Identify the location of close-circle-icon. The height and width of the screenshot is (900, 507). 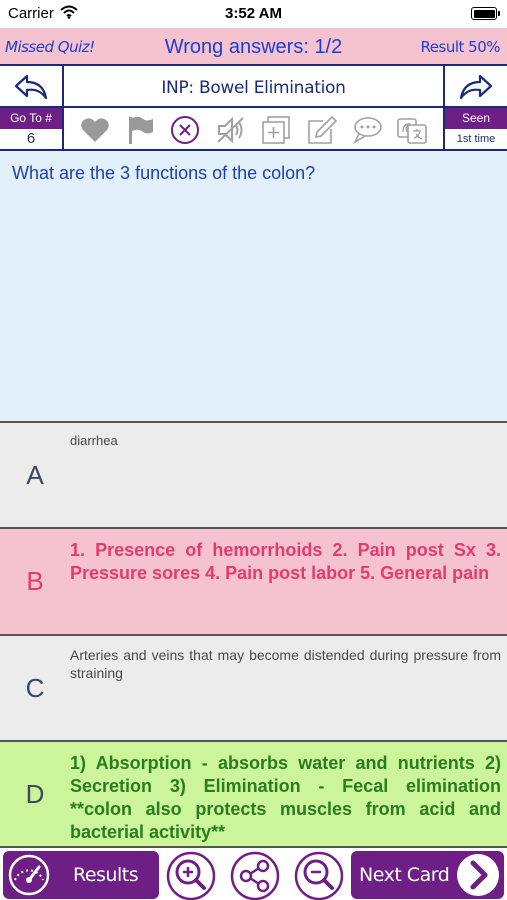
(185, 130).